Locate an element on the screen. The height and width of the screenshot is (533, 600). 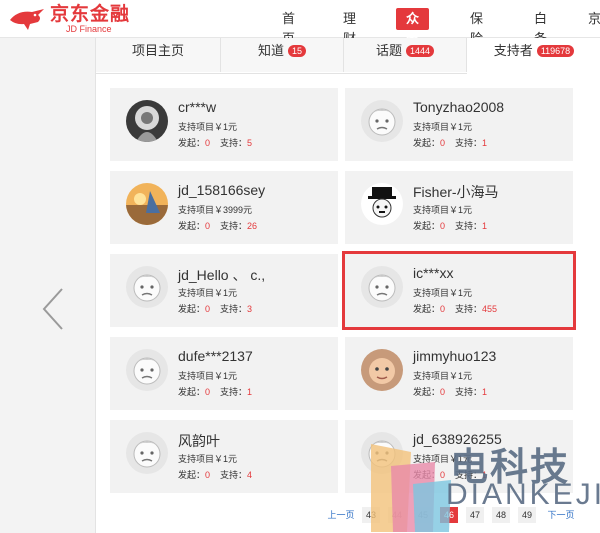
tab-project-home: 项目主页 is located at coordinates (158, 55).